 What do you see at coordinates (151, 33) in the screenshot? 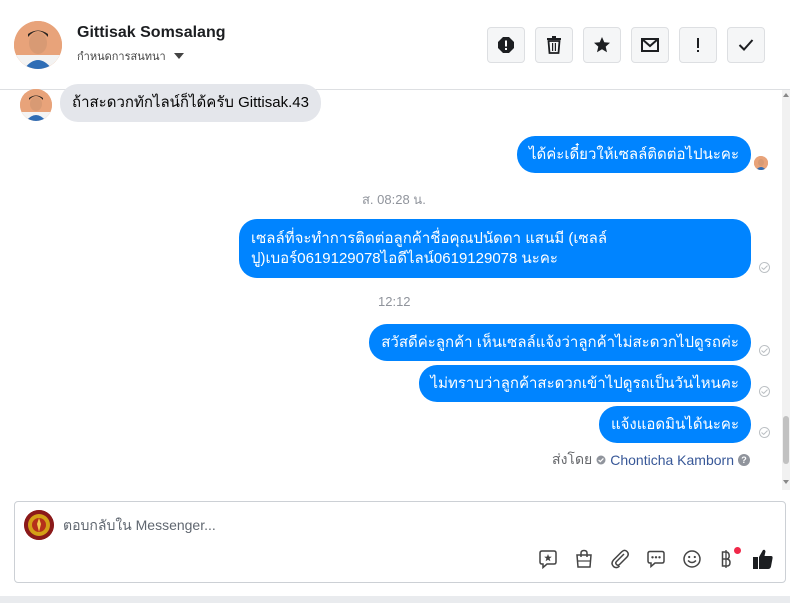
I see `contact-name: Gittisak Somsalang` at bounding box center [151, 33].